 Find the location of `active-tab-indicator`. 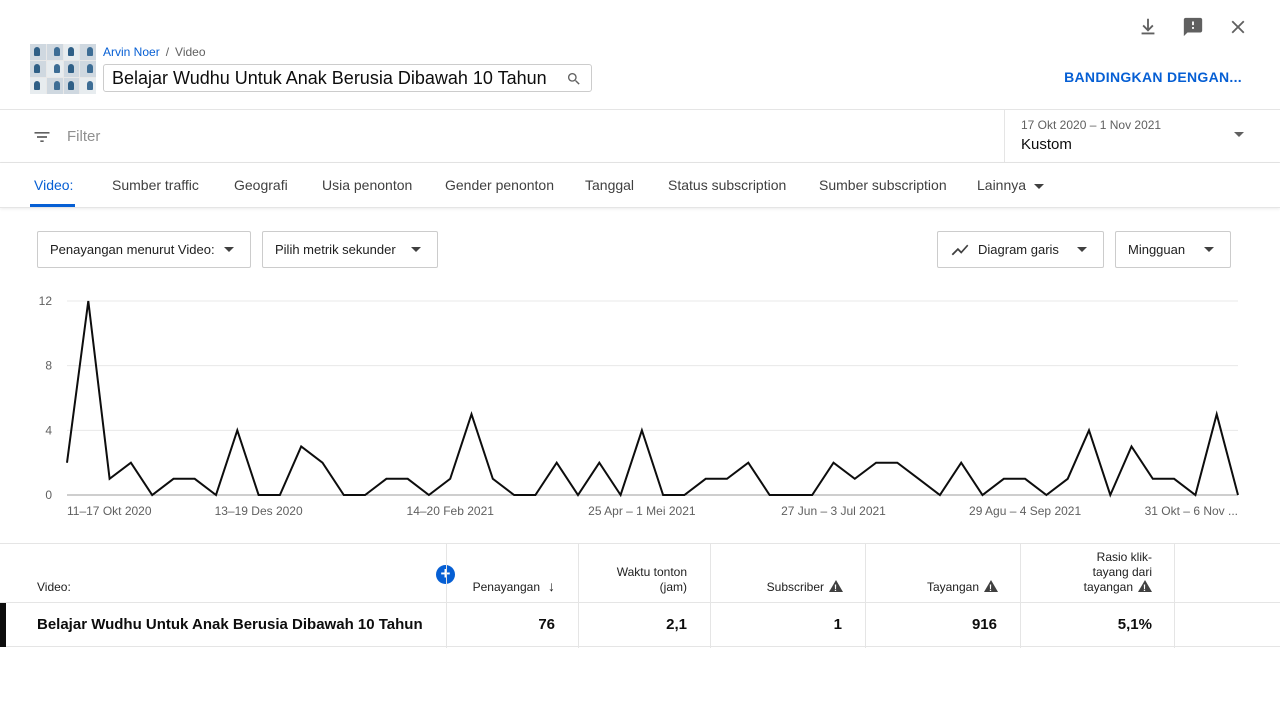

active-tab-indicator is located at coordinates (52, 205).